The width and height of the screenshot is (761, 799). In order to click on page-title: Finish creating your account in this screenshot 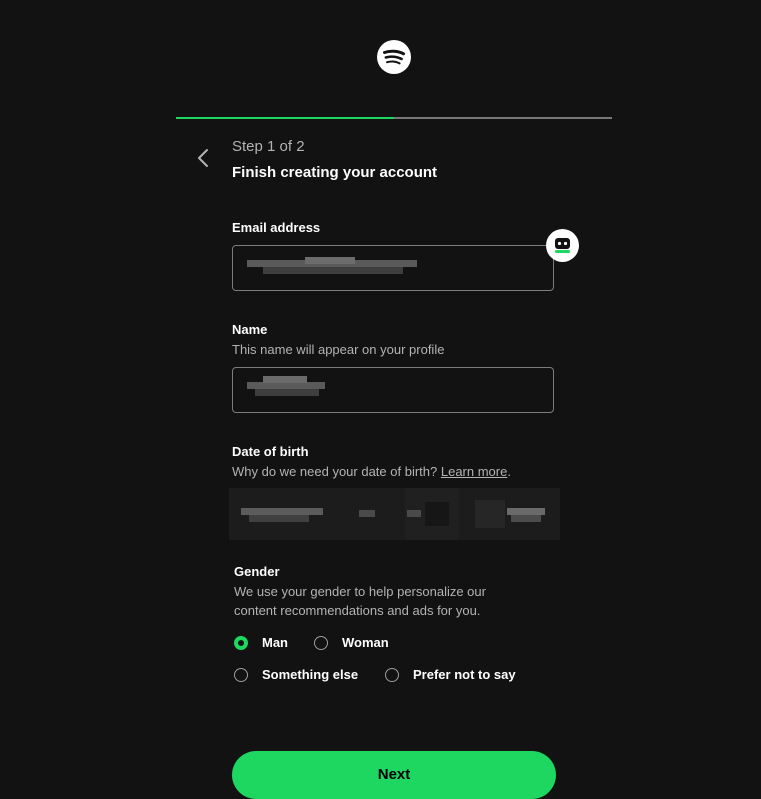, I will do `click(335, 172)`.